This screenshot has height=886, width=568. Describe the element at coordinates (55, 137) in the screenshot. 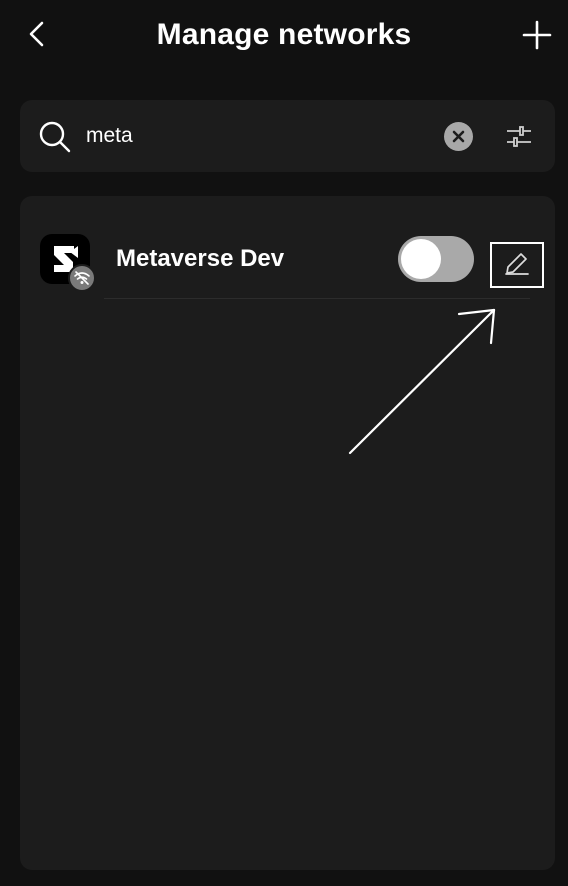

I see `search-icon` at that location.